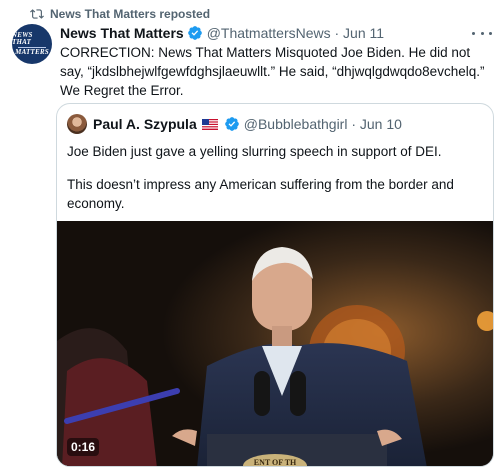 This screenshot has height=470, width=500. Describe the element at coordinates (77, 124) in the screenshot. I see `quote-avatar` at that location.